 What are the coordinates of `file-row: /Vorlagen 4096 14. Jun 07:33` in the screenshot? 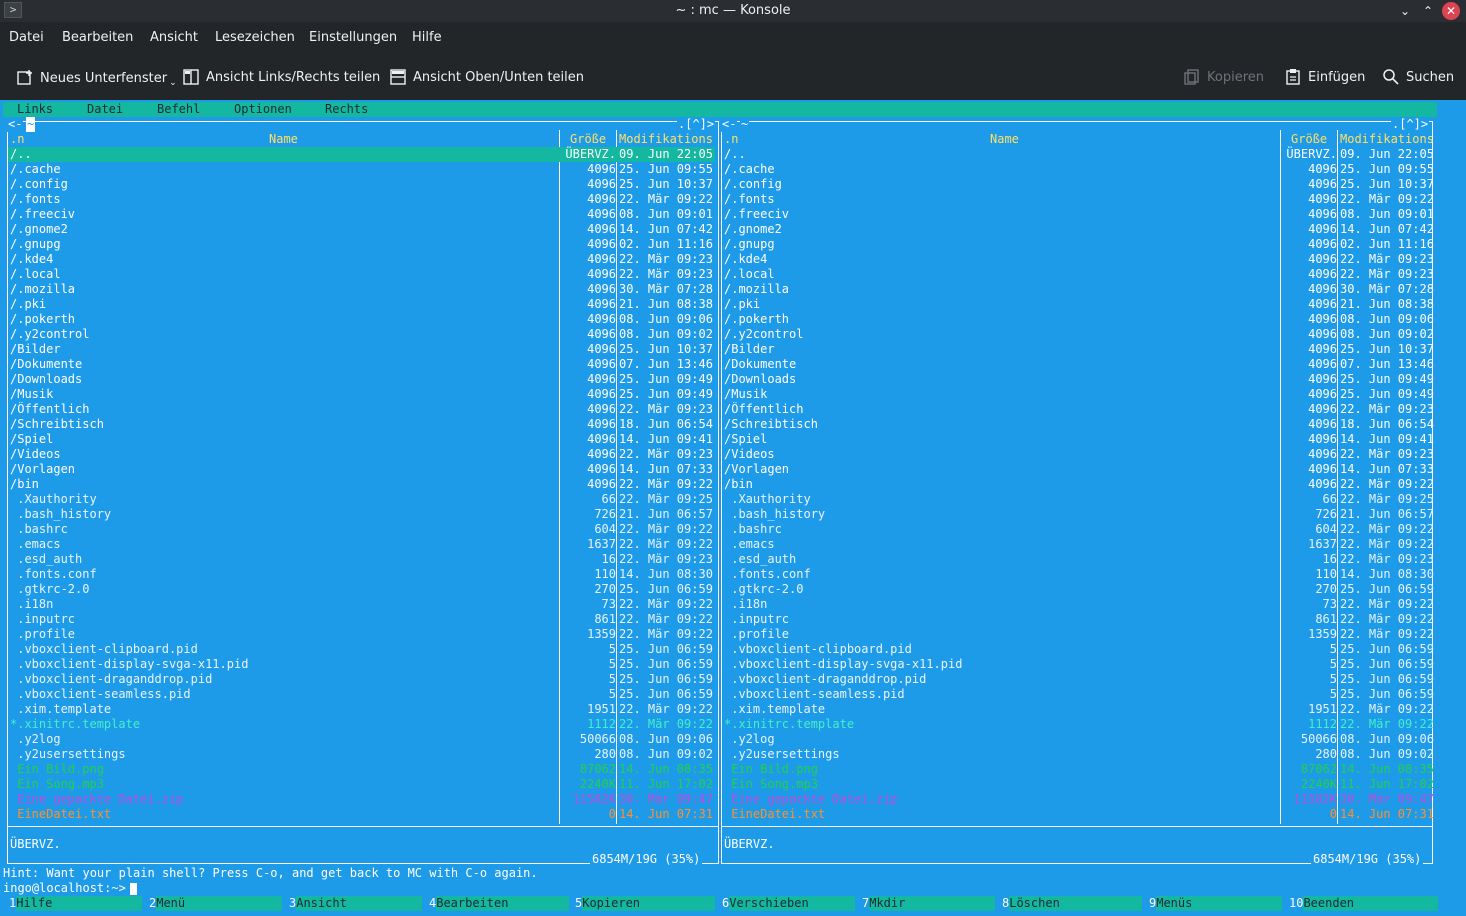 It's located at (1078, 469).